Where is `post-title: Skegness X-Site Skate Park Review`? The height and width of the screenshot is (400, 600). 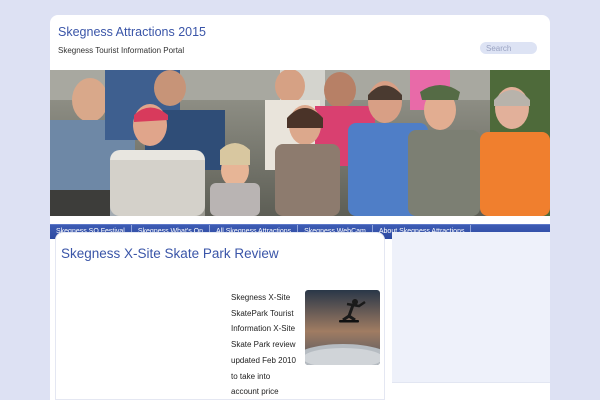
post-title: Skegness X-Site Skate Park Review is located at coordinates (170, 253).